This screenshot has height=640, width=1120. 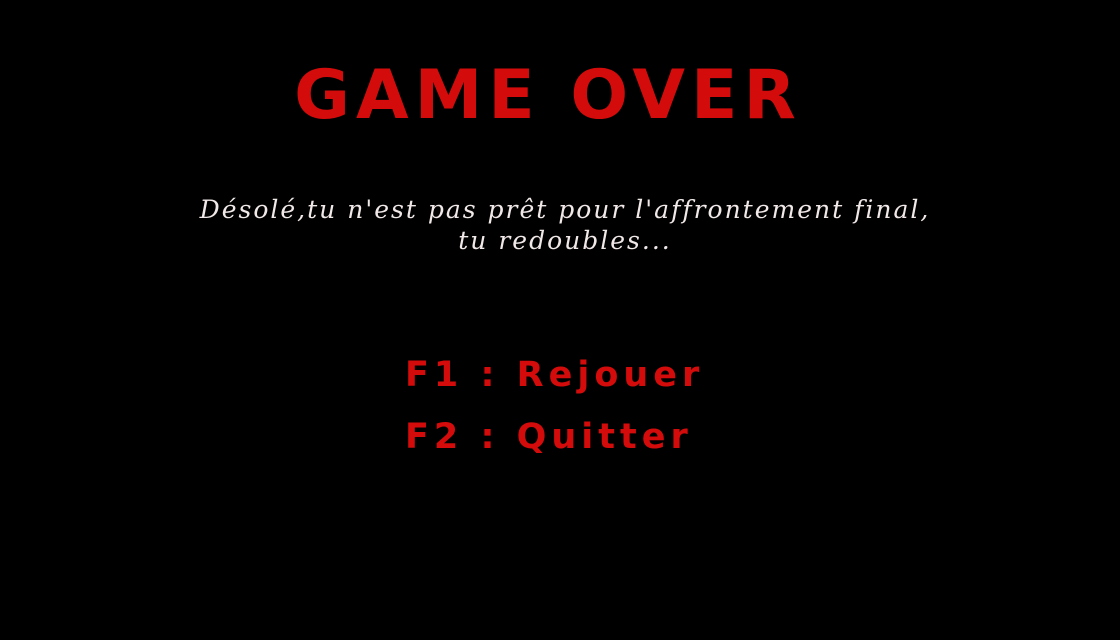 I want to click on menu-item-replay: F1 : Rejouer, so click(x=554, y=383).